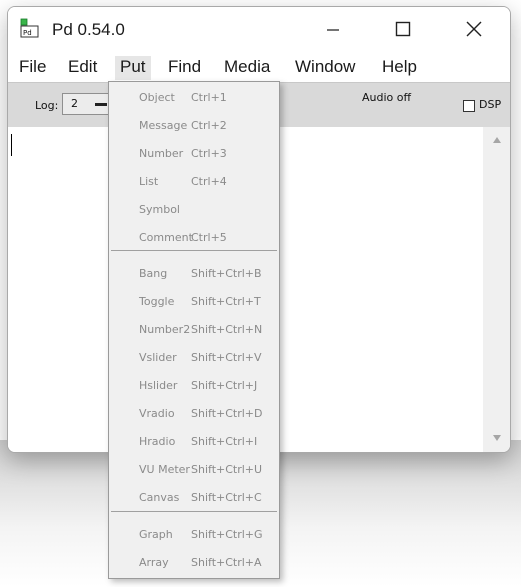  What do you see at coordinates (209, 237) in the screenshot?
I see `menu-item-shortcut: Ctrl+5` at bounding box center [209, 237].